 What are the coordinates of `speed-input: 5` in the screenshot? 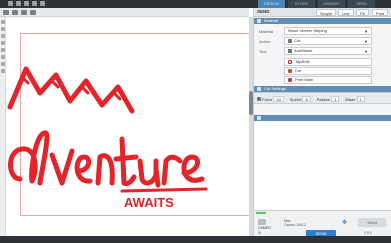 It's located at (306, 99).